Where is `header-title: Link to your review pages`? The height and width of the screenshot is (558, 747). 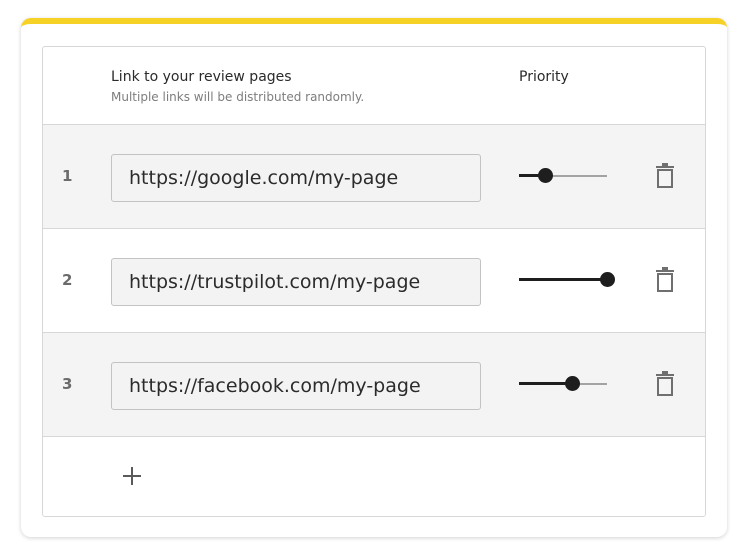
header-title: Link to your review pages is located at coordinates (201, 77).